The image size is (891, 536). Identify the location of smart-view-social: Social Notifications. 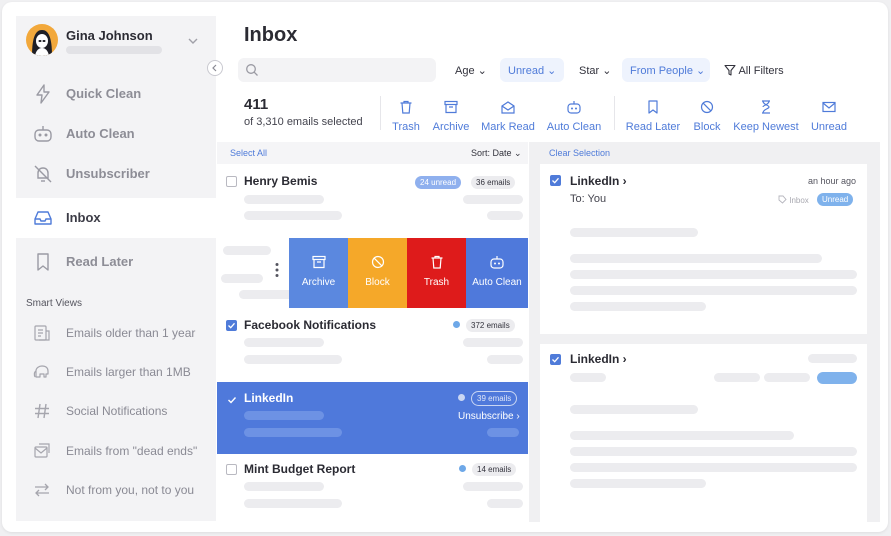
(116, 411).